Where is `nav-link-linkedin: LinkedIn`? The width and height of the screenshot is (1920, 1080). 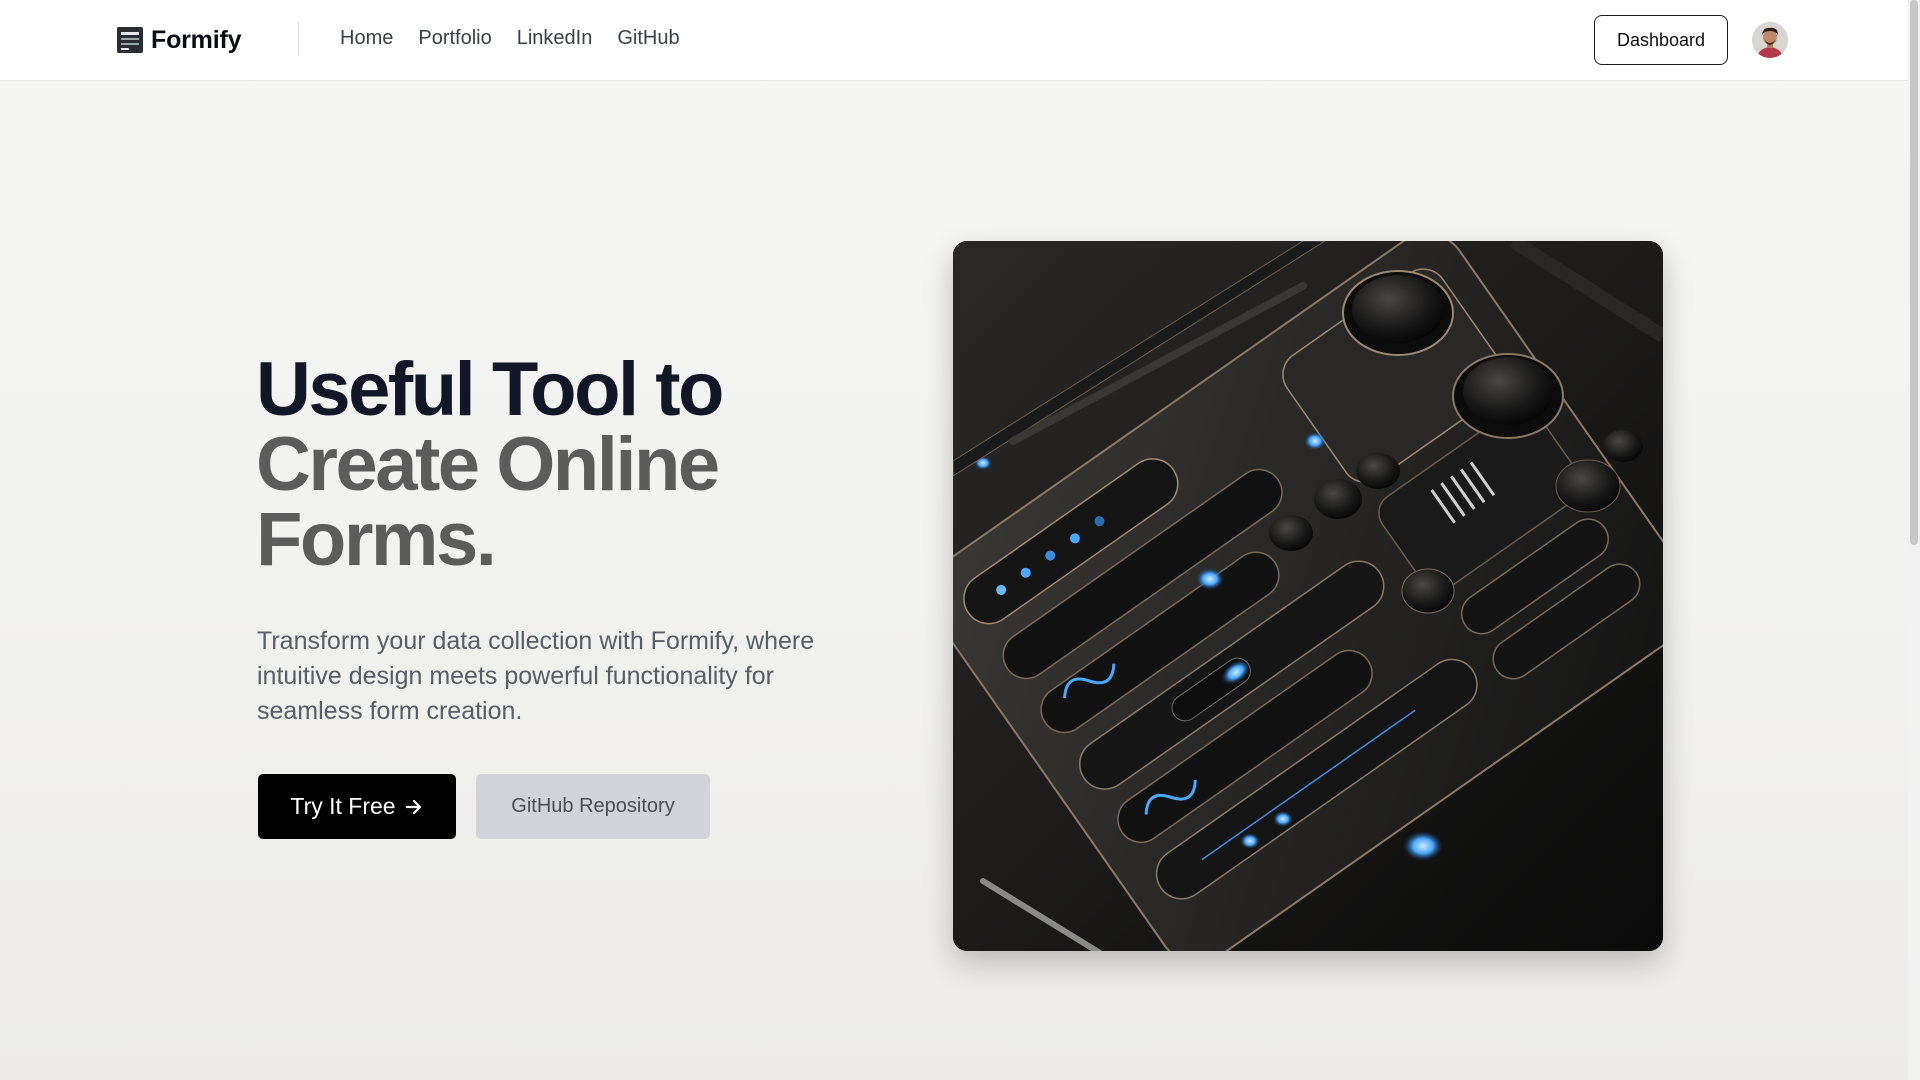
nav-link-linkedin: LinkedIn is located at coordinates (555, 38).